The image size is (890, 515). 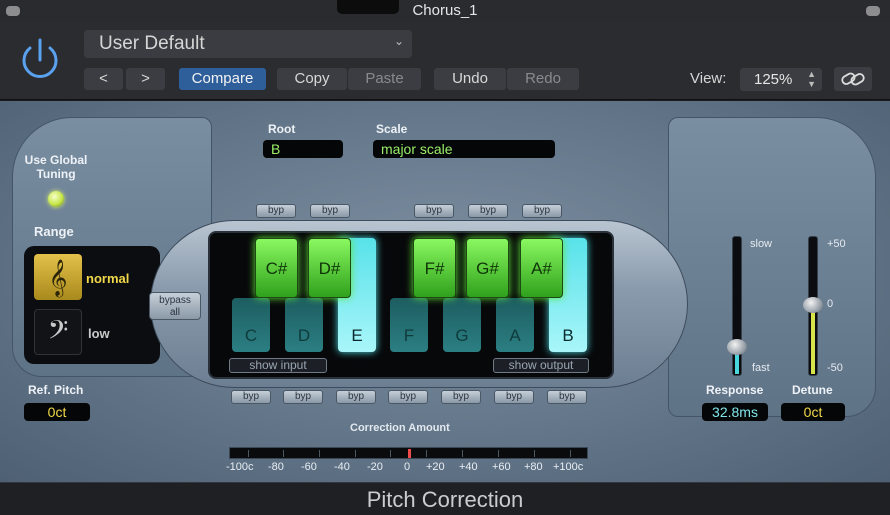 I want to click on correction-amount-label: Correction Amount, so click(x=400, y=428).